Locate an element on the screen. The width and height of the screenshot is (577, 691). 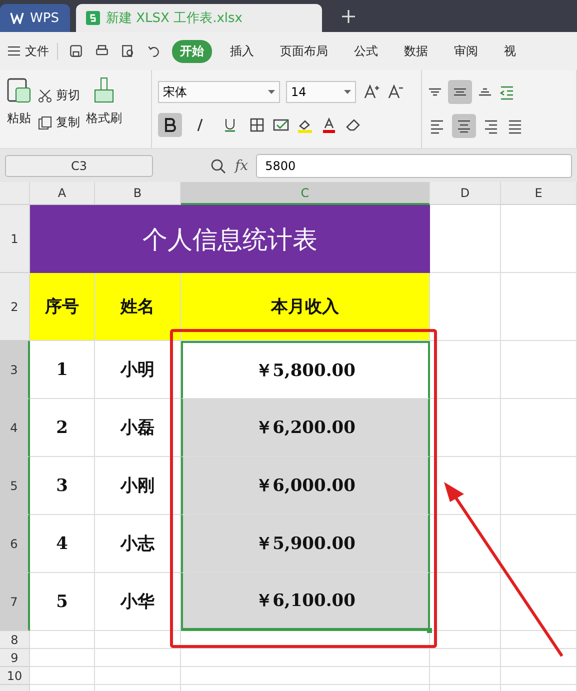
bold-button is located at coordinates (170, 125).